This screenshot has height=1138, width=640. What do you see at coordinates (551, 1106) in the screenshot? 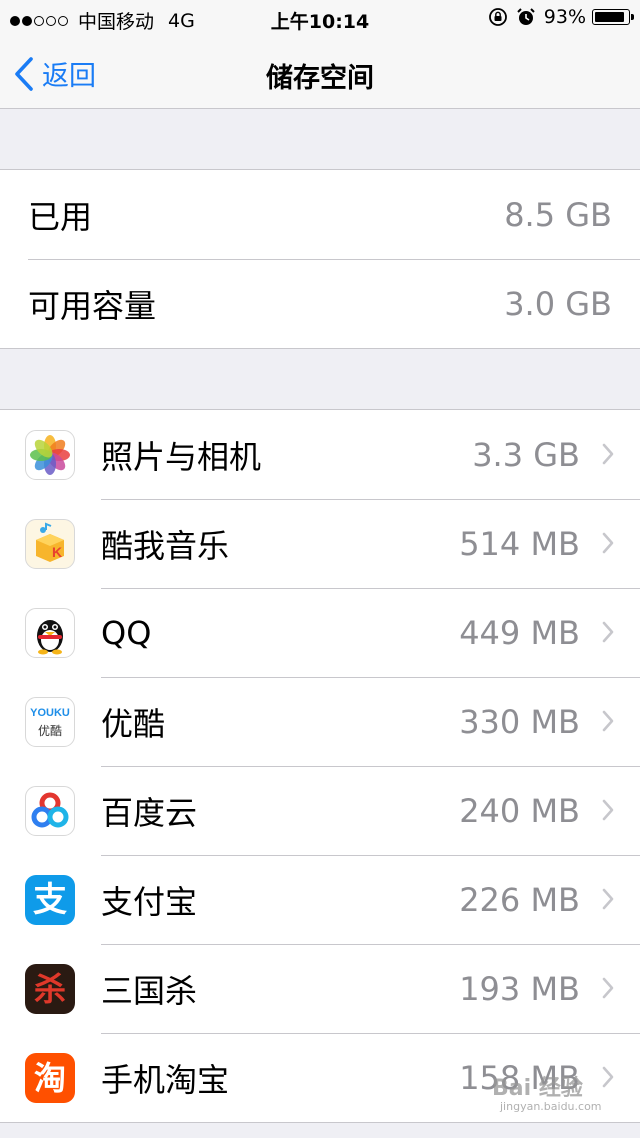
I see `baidu-watermark-url: jingyan.baidu.com` at bounding box center [551, 1106].